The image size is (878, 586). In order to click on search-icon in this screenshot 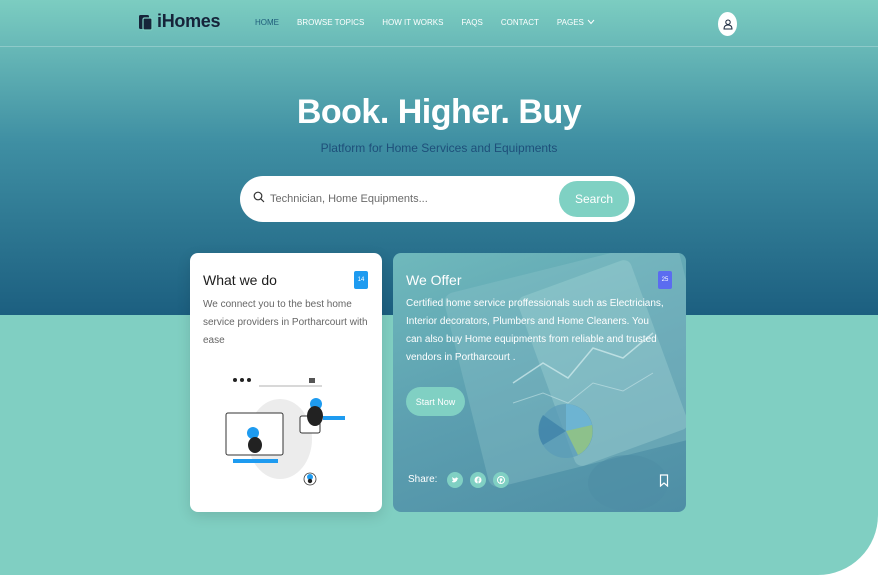, I will do `click(259, 197)`.